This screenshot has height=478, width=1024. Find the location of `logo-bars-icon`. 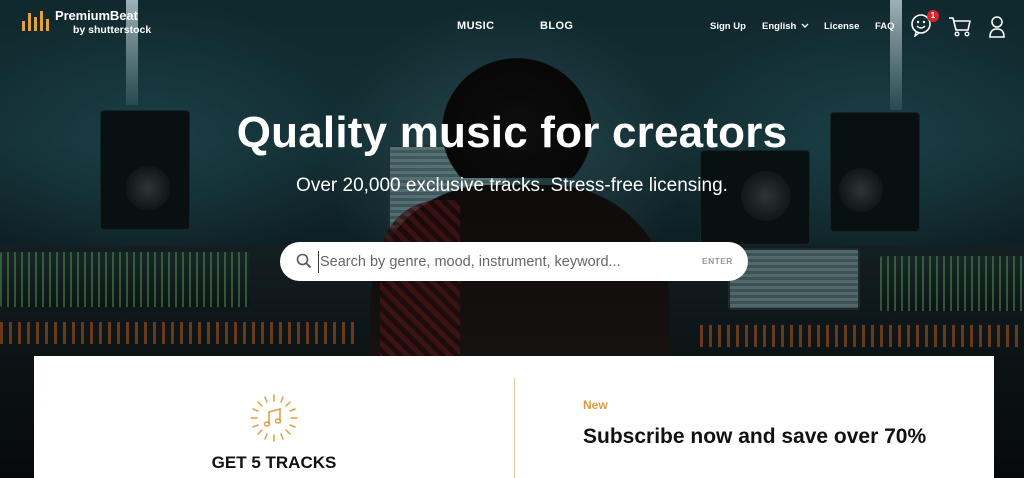

logo-bars-icon is located at coordinates (35, 21).